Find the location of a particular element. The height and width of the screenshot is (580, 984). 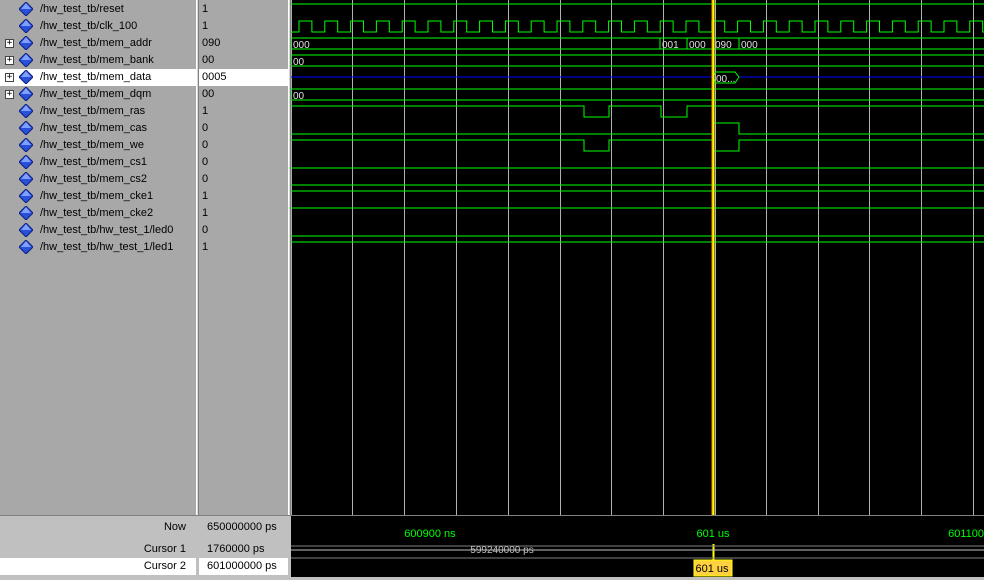

signal-row: /hw_test_tb/mem_cas is located at coordinates (98, 128).